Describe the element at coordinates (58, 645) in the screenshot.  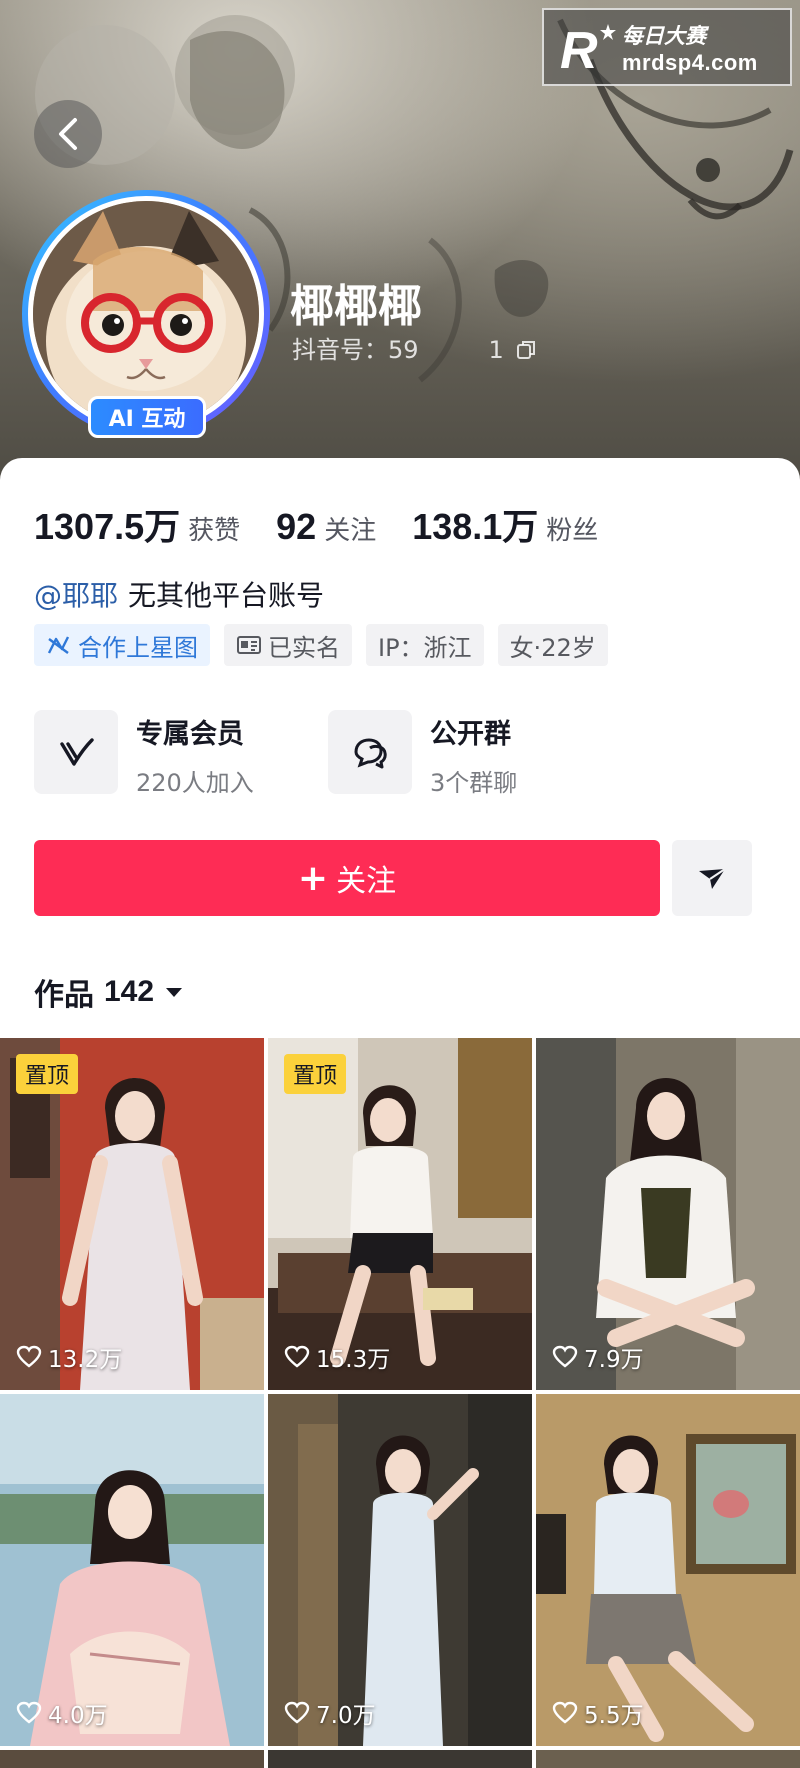
I see `star-map-icon` at that location.